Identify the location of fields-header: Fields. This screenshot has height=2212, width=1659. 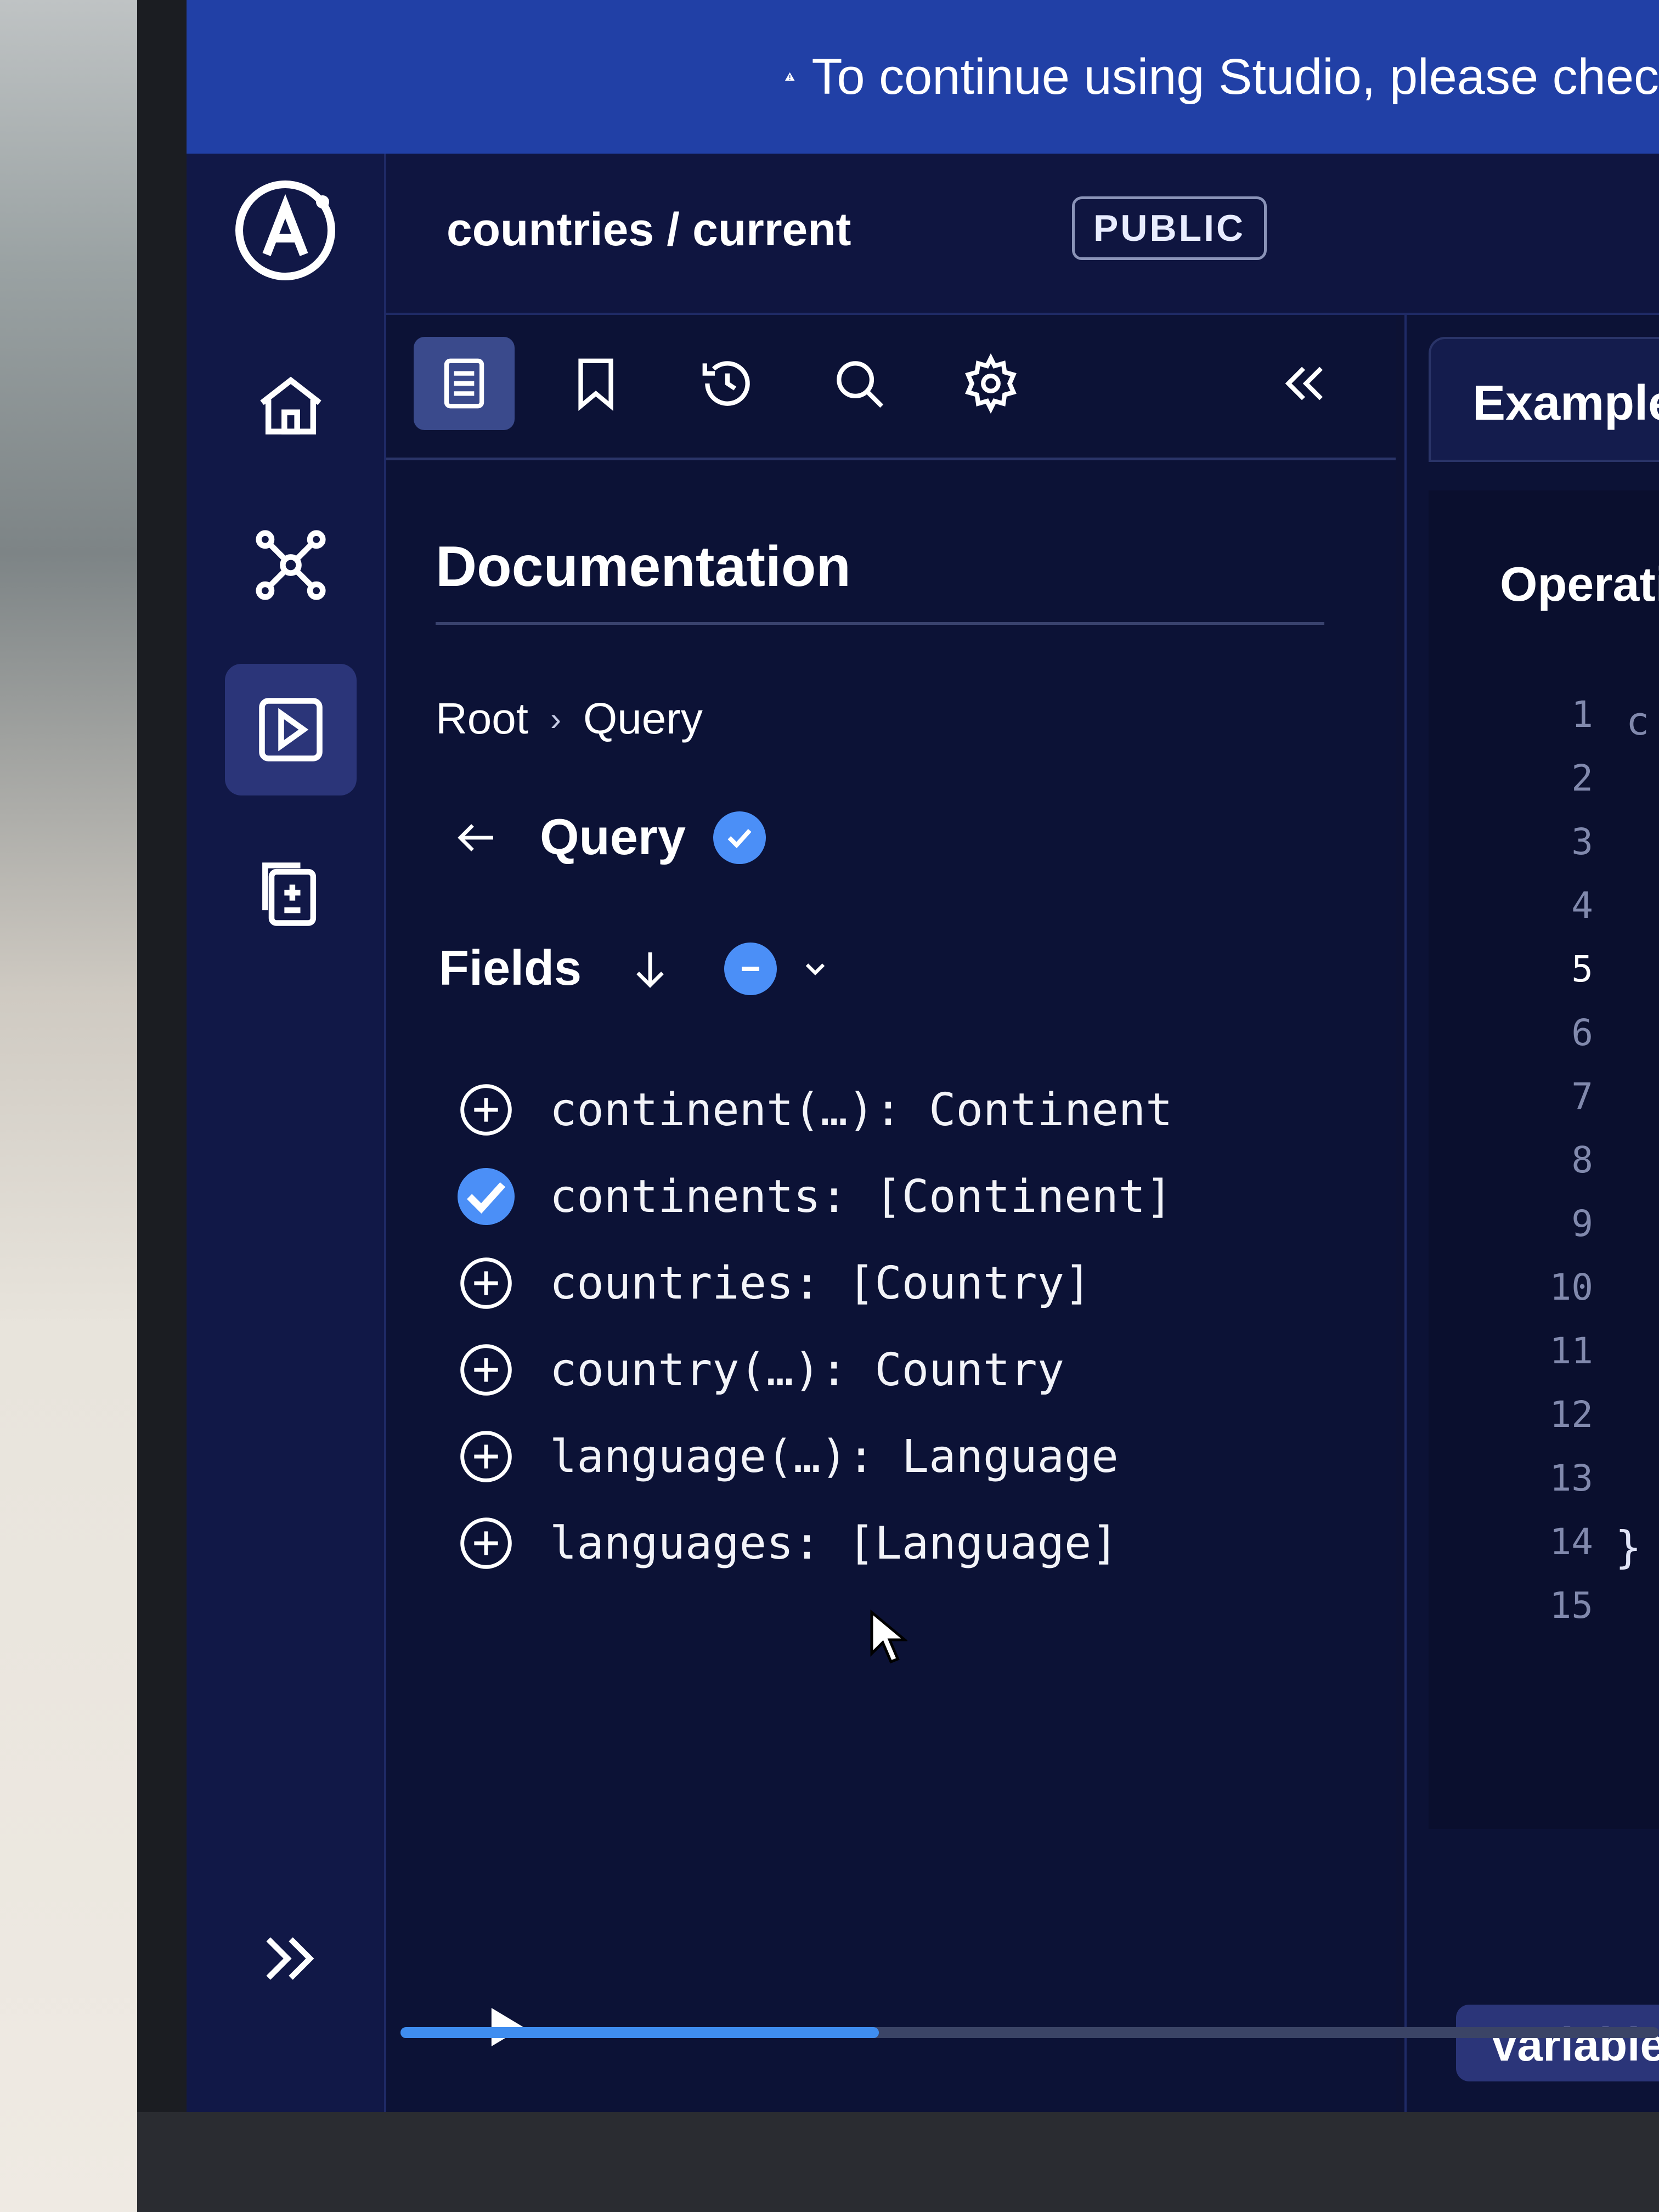
(635, 969).